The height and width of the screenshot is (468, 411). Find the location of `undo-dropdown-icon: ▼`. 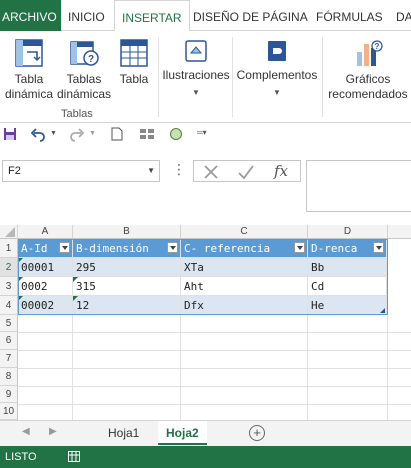

undo-dropdown-icon: ▼ is located at coordinates (53, 138).